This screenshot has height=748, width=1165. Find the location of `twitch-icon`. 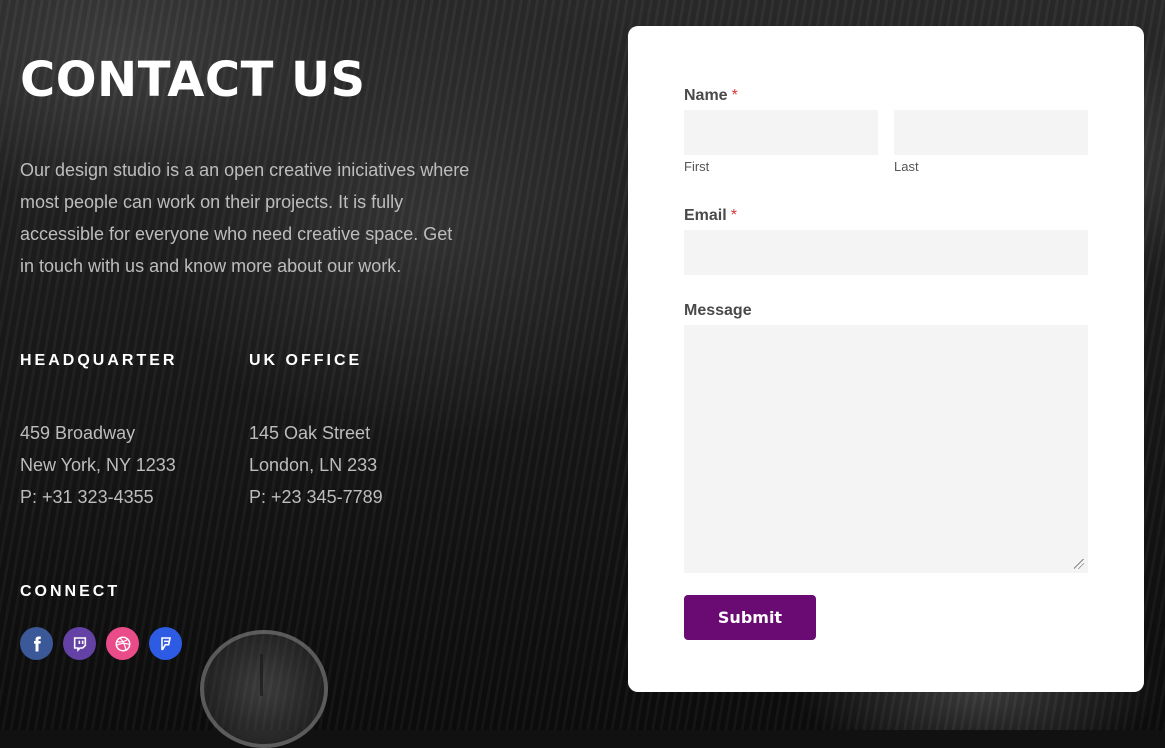

twitch-icon is located at coordinates (79, 644).